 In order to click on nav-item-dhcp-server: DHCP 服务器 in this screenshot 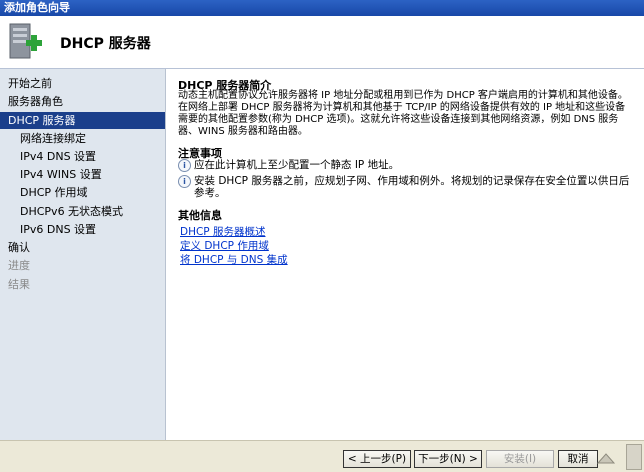, I will do `click(82, 120)`.